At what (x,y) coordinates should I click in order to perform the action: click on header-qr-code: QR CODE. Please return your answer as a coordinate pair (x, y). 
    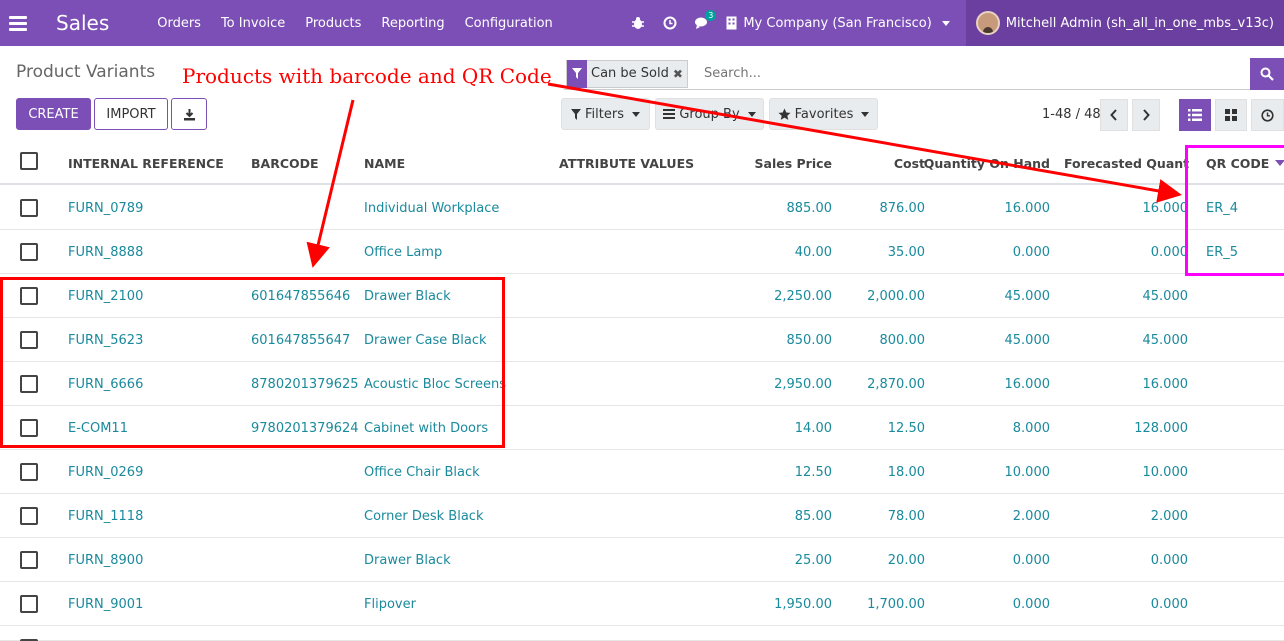
    Looking at the image, I should click on (1245, 163).